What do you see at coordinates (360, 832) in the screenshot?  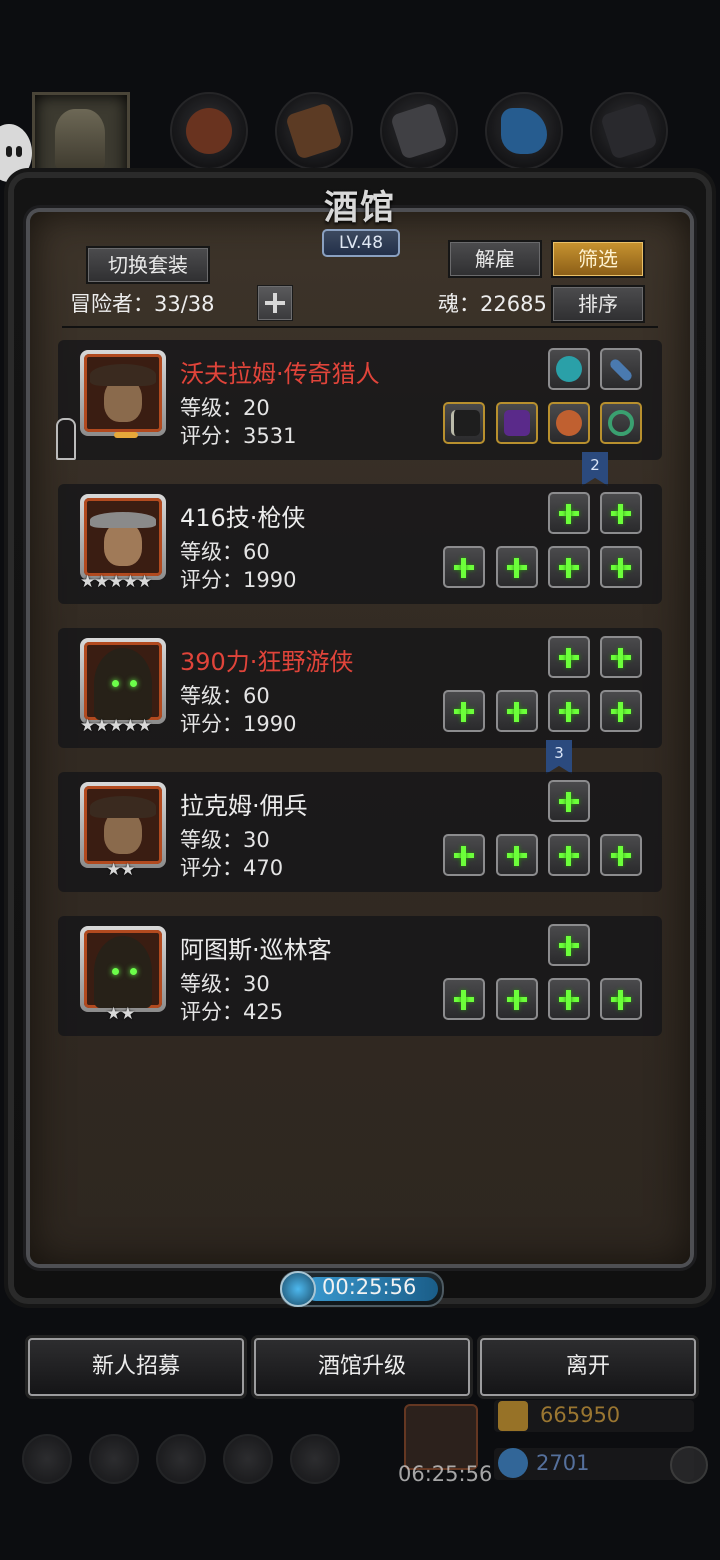 I see `hero-card-4: ★★ 拉克姆·佣兵 等级：30 评分：470` at bounding box center [360, 832].